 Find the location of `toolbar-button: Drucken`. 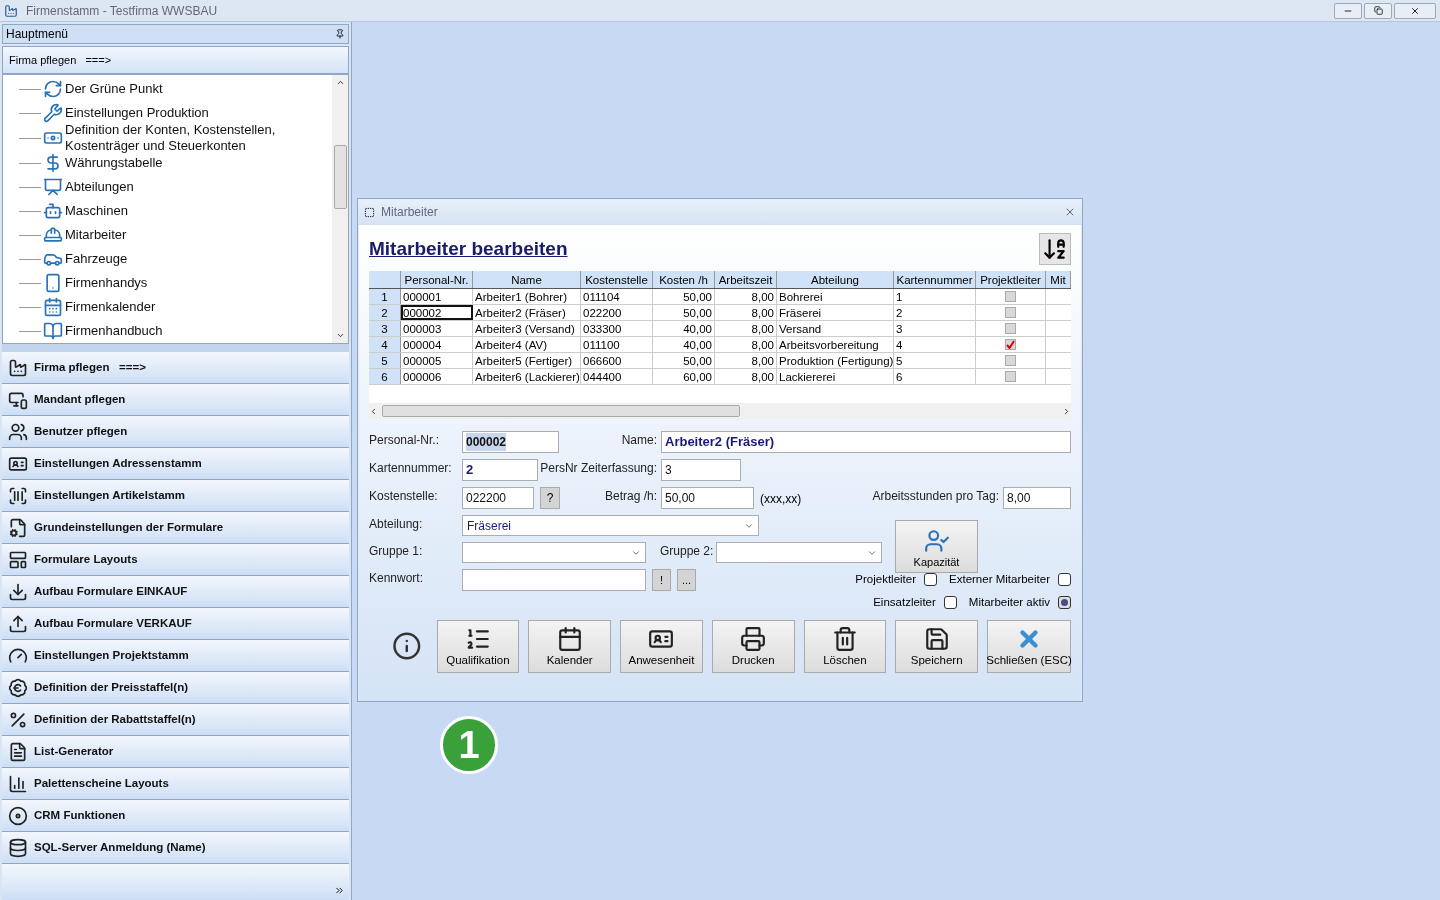

toolbar-button: Drucken is located at coordinates (753, 646).